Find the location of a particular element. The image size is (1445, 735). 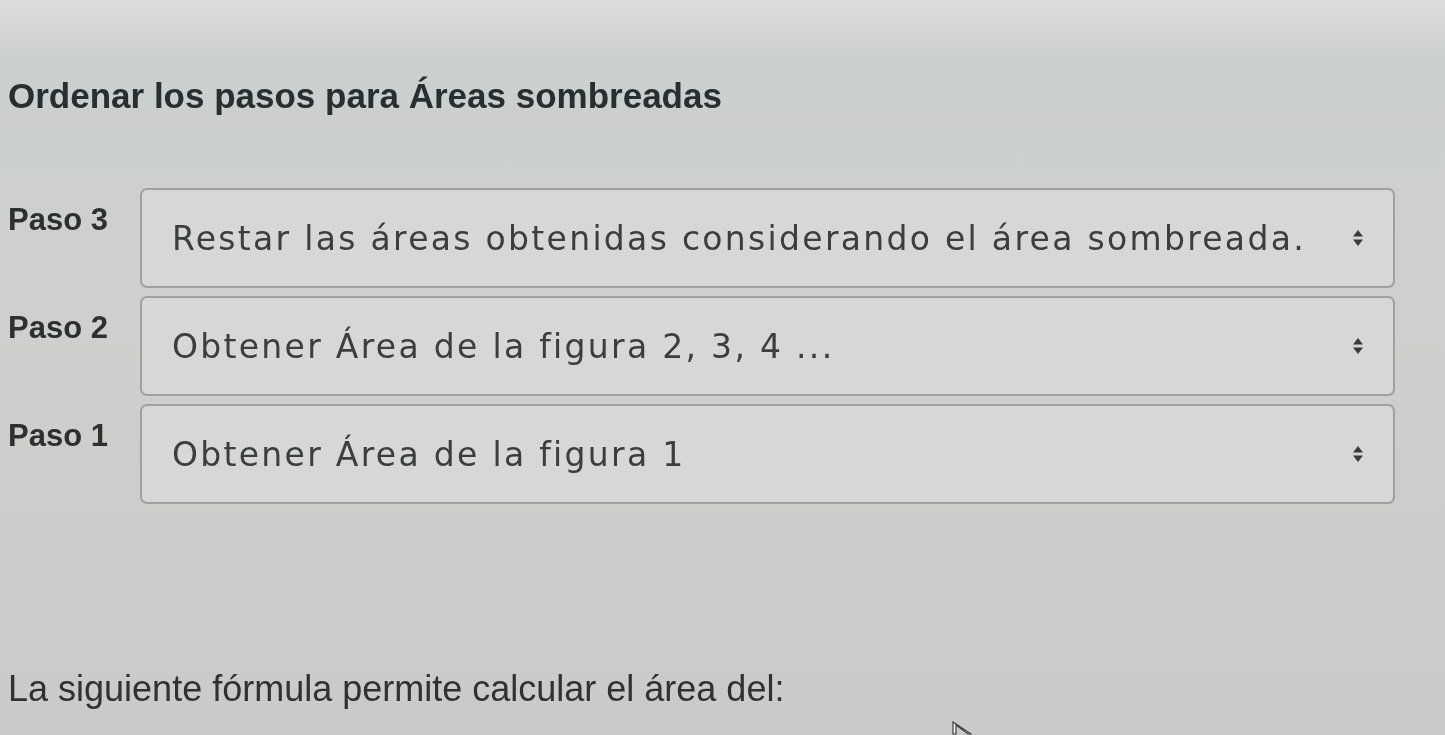

step-dropdown: Restar las áreas obtenidas considerando el área sombreada. is located at coordinates (767, 238).